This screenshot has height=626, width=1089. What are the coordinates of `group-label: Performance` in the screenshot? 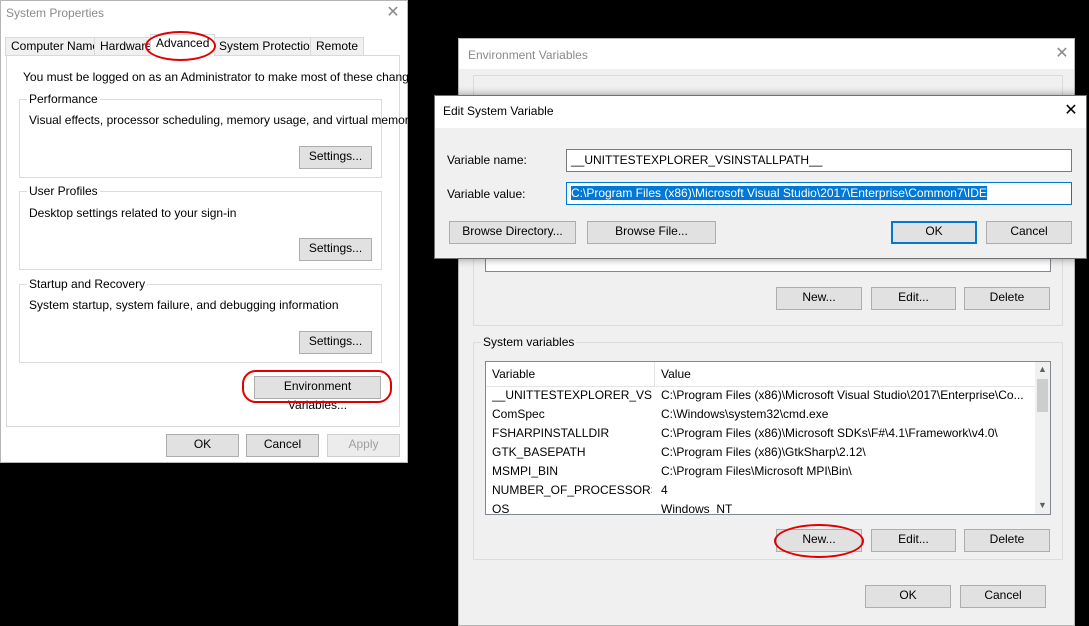 It's located at (63, 99).